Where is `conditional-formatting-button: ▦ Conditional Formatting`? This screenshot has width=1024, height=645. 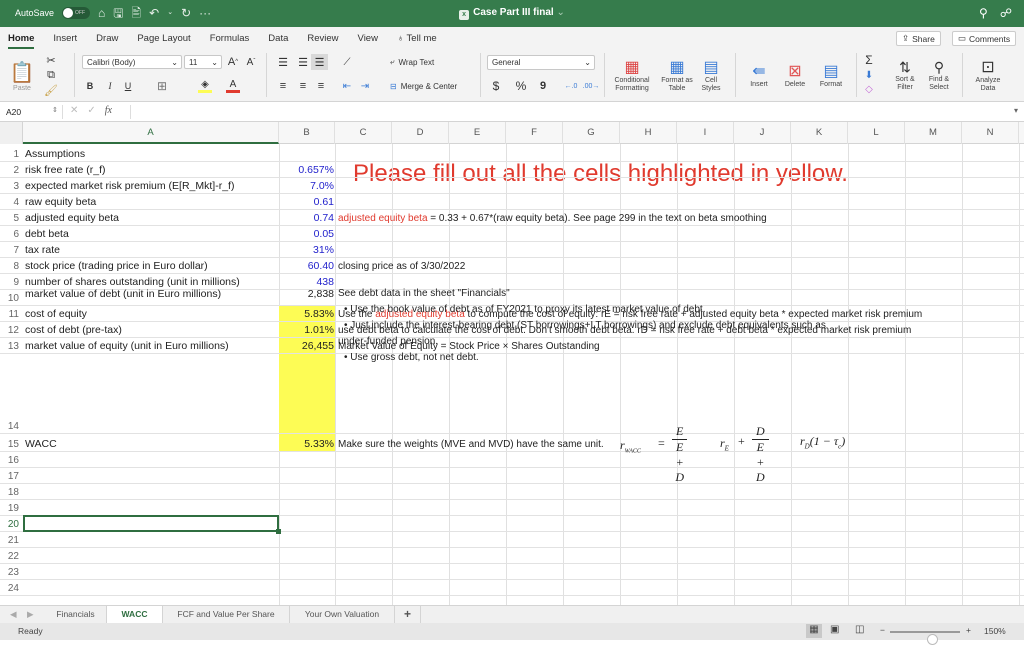
conditional-formatting-button: ▦ Conditional Formatting is located at coordinates (632, 75).